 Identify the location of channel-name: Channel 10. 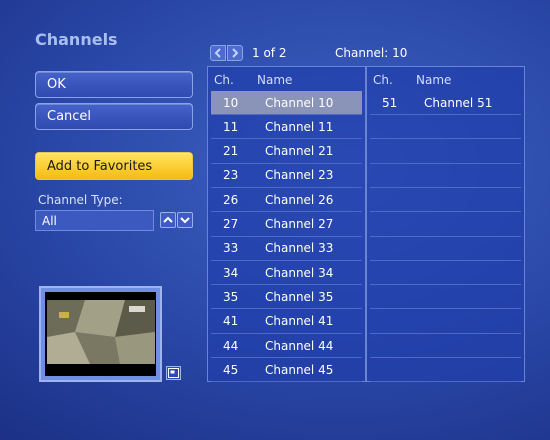
(299, 102).